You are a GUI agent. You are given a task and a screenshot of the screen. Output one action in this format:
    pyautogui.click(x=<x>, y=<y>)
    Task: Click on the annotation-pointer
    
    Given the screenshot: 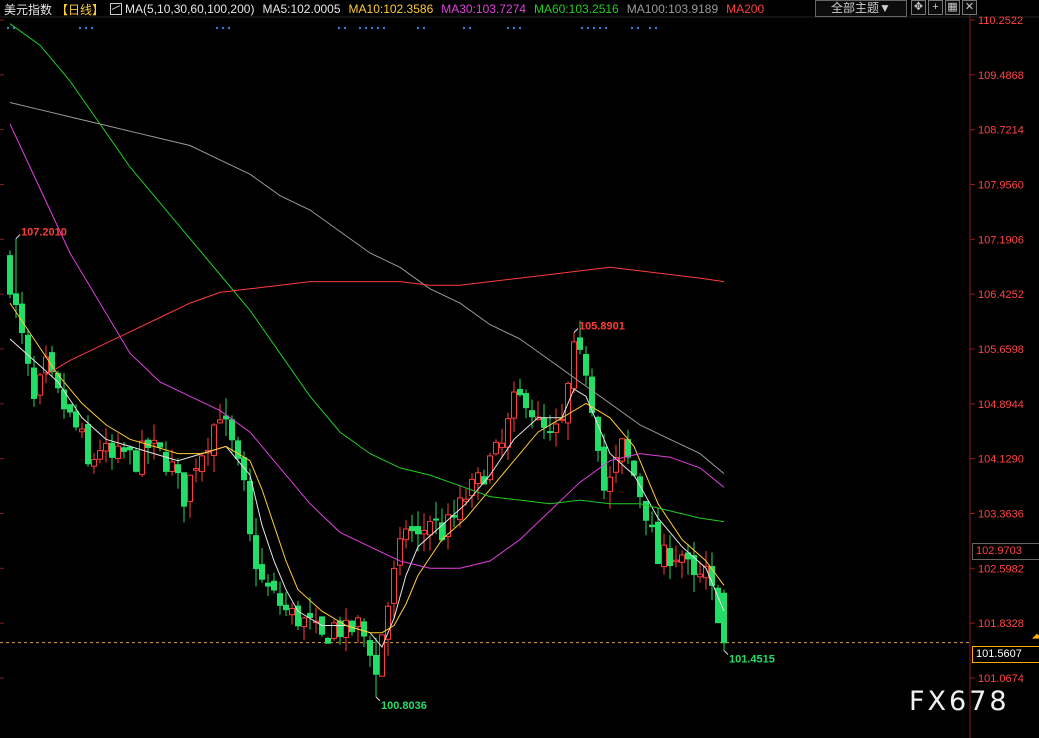 What is the action you would take?
    pyautogui.click(x=576, y=330)
    